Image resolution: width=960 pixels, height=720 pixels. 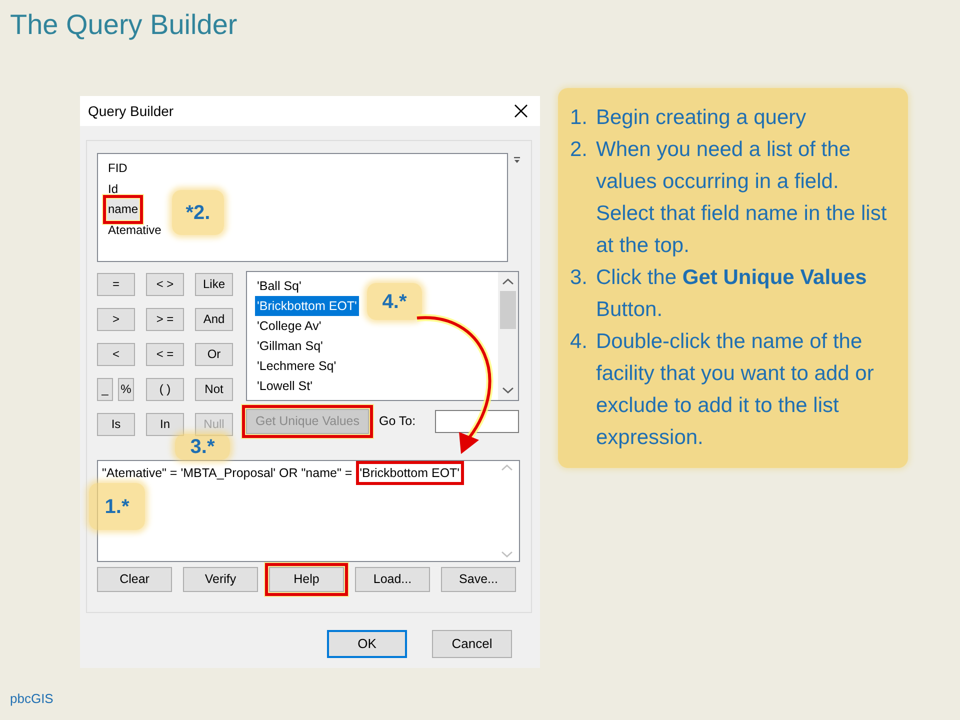 I want to click on step-text: Begin creating a query, so click(x=701, y=118).